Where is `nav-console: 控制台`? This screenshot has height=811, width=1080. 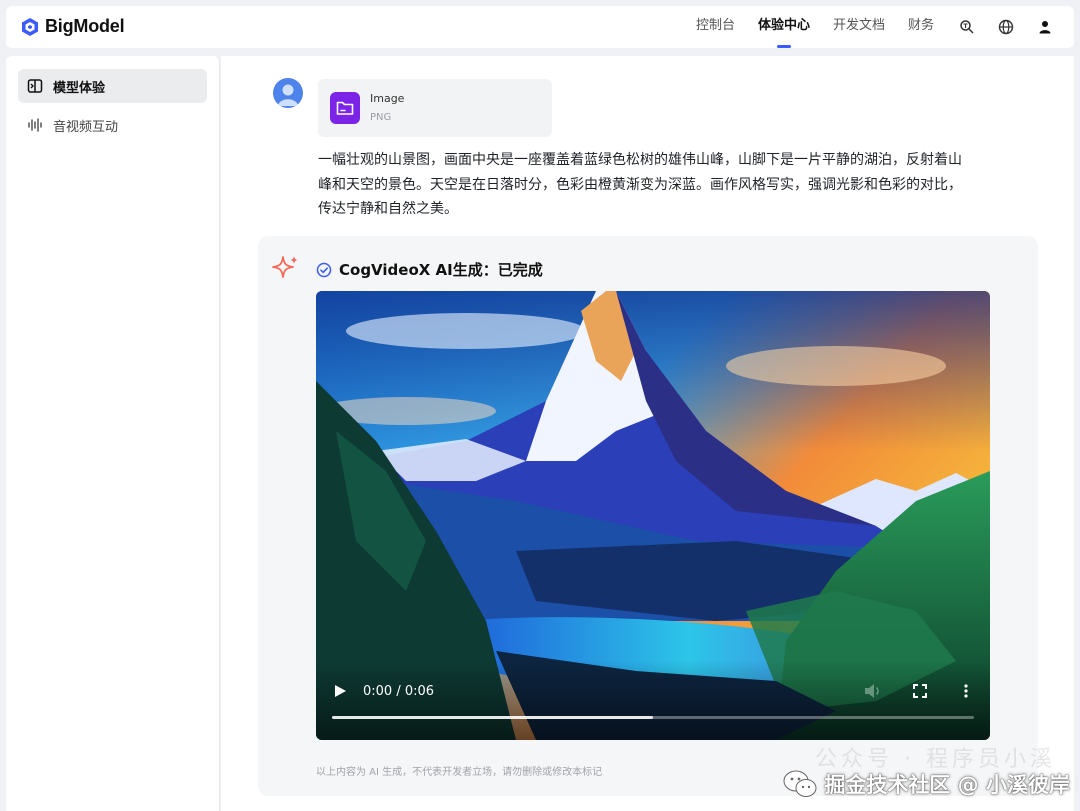 nav-console: 控制台 is located at coordinates (715, 27).